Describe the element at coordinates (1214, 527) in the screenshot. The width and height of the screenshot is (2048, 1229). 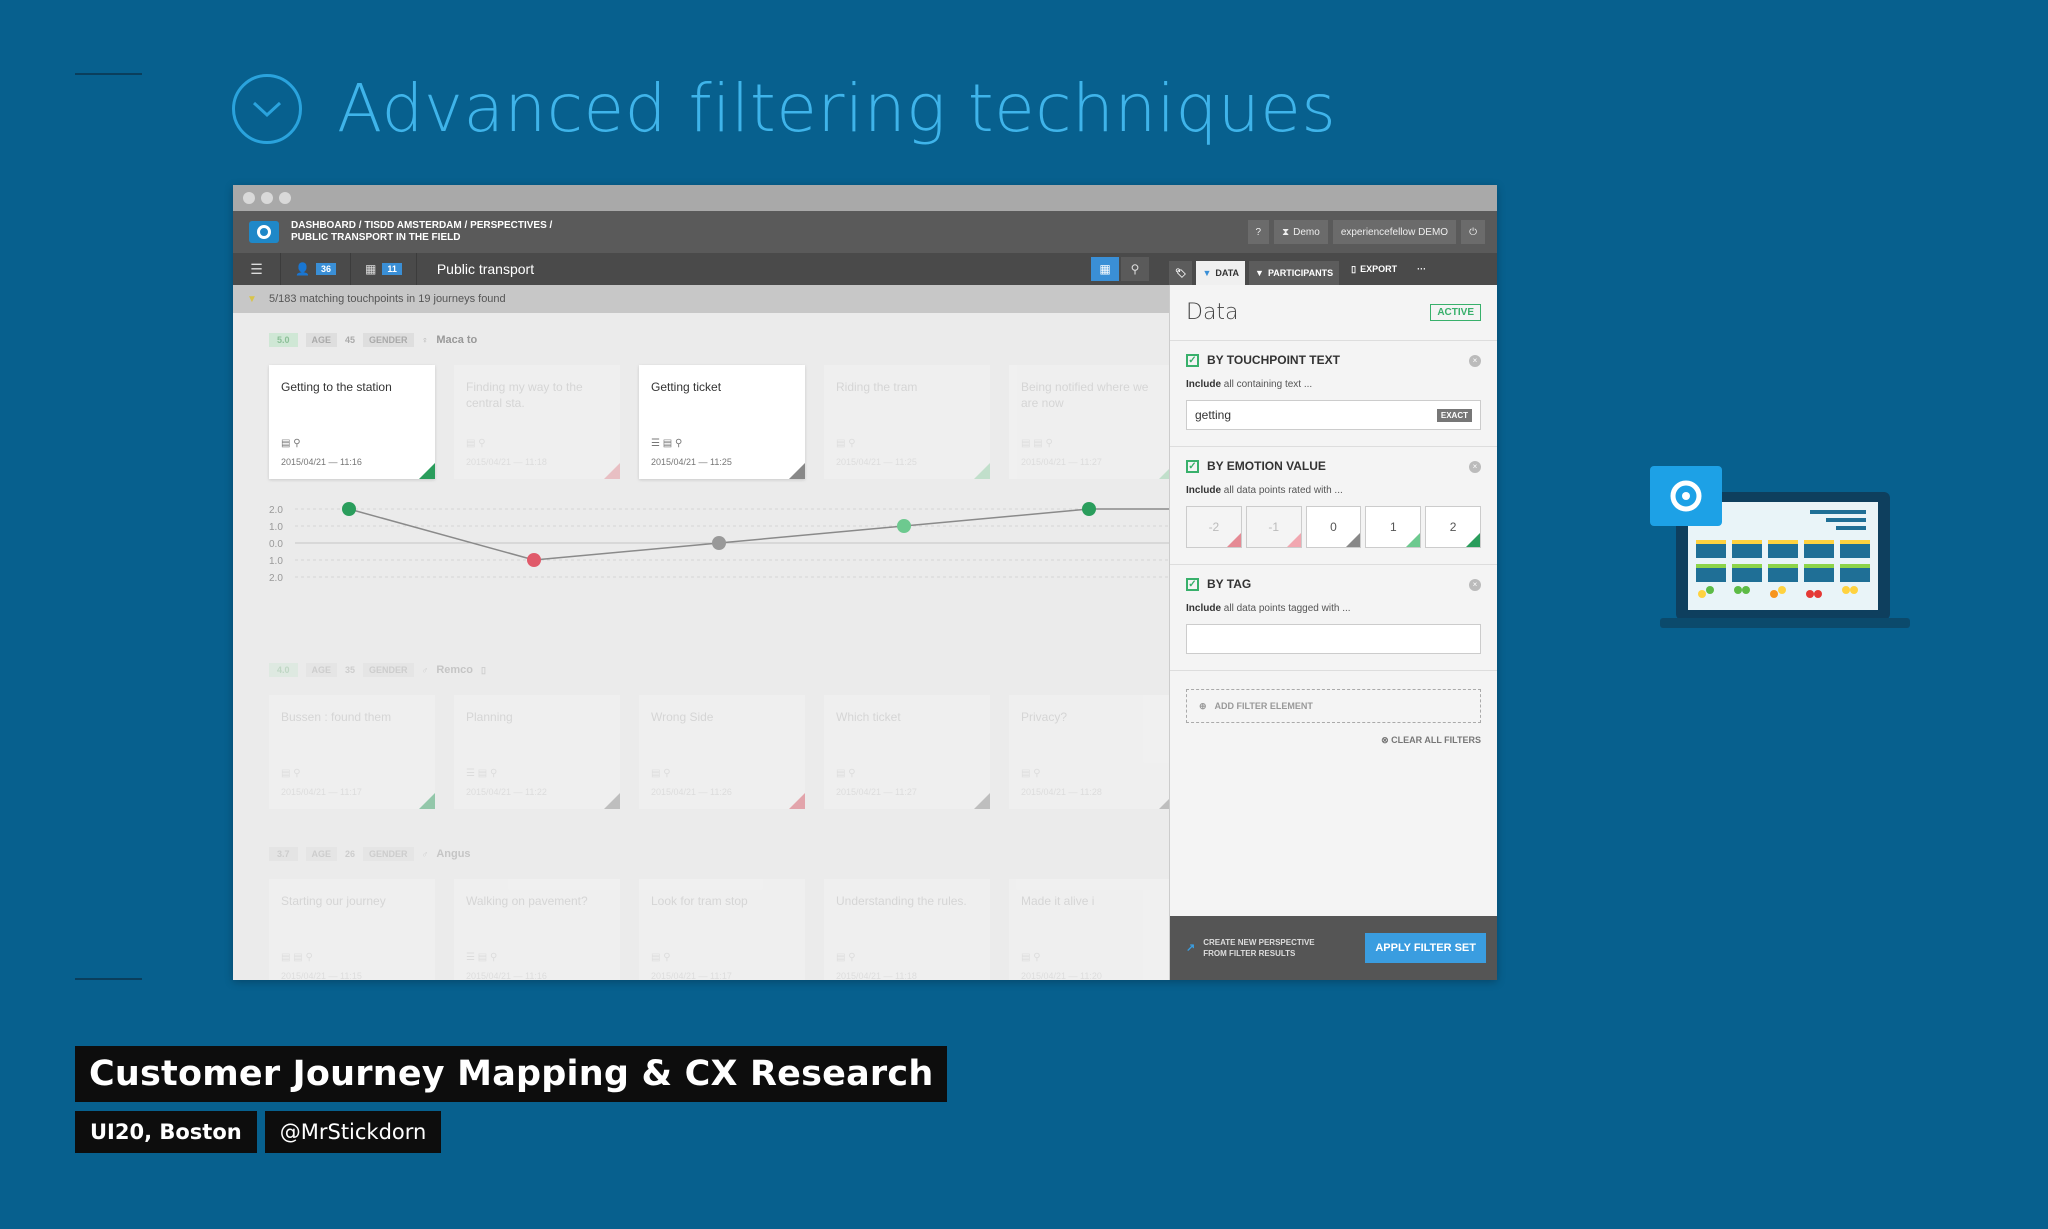
I see `emotion-option: -2` at that location.